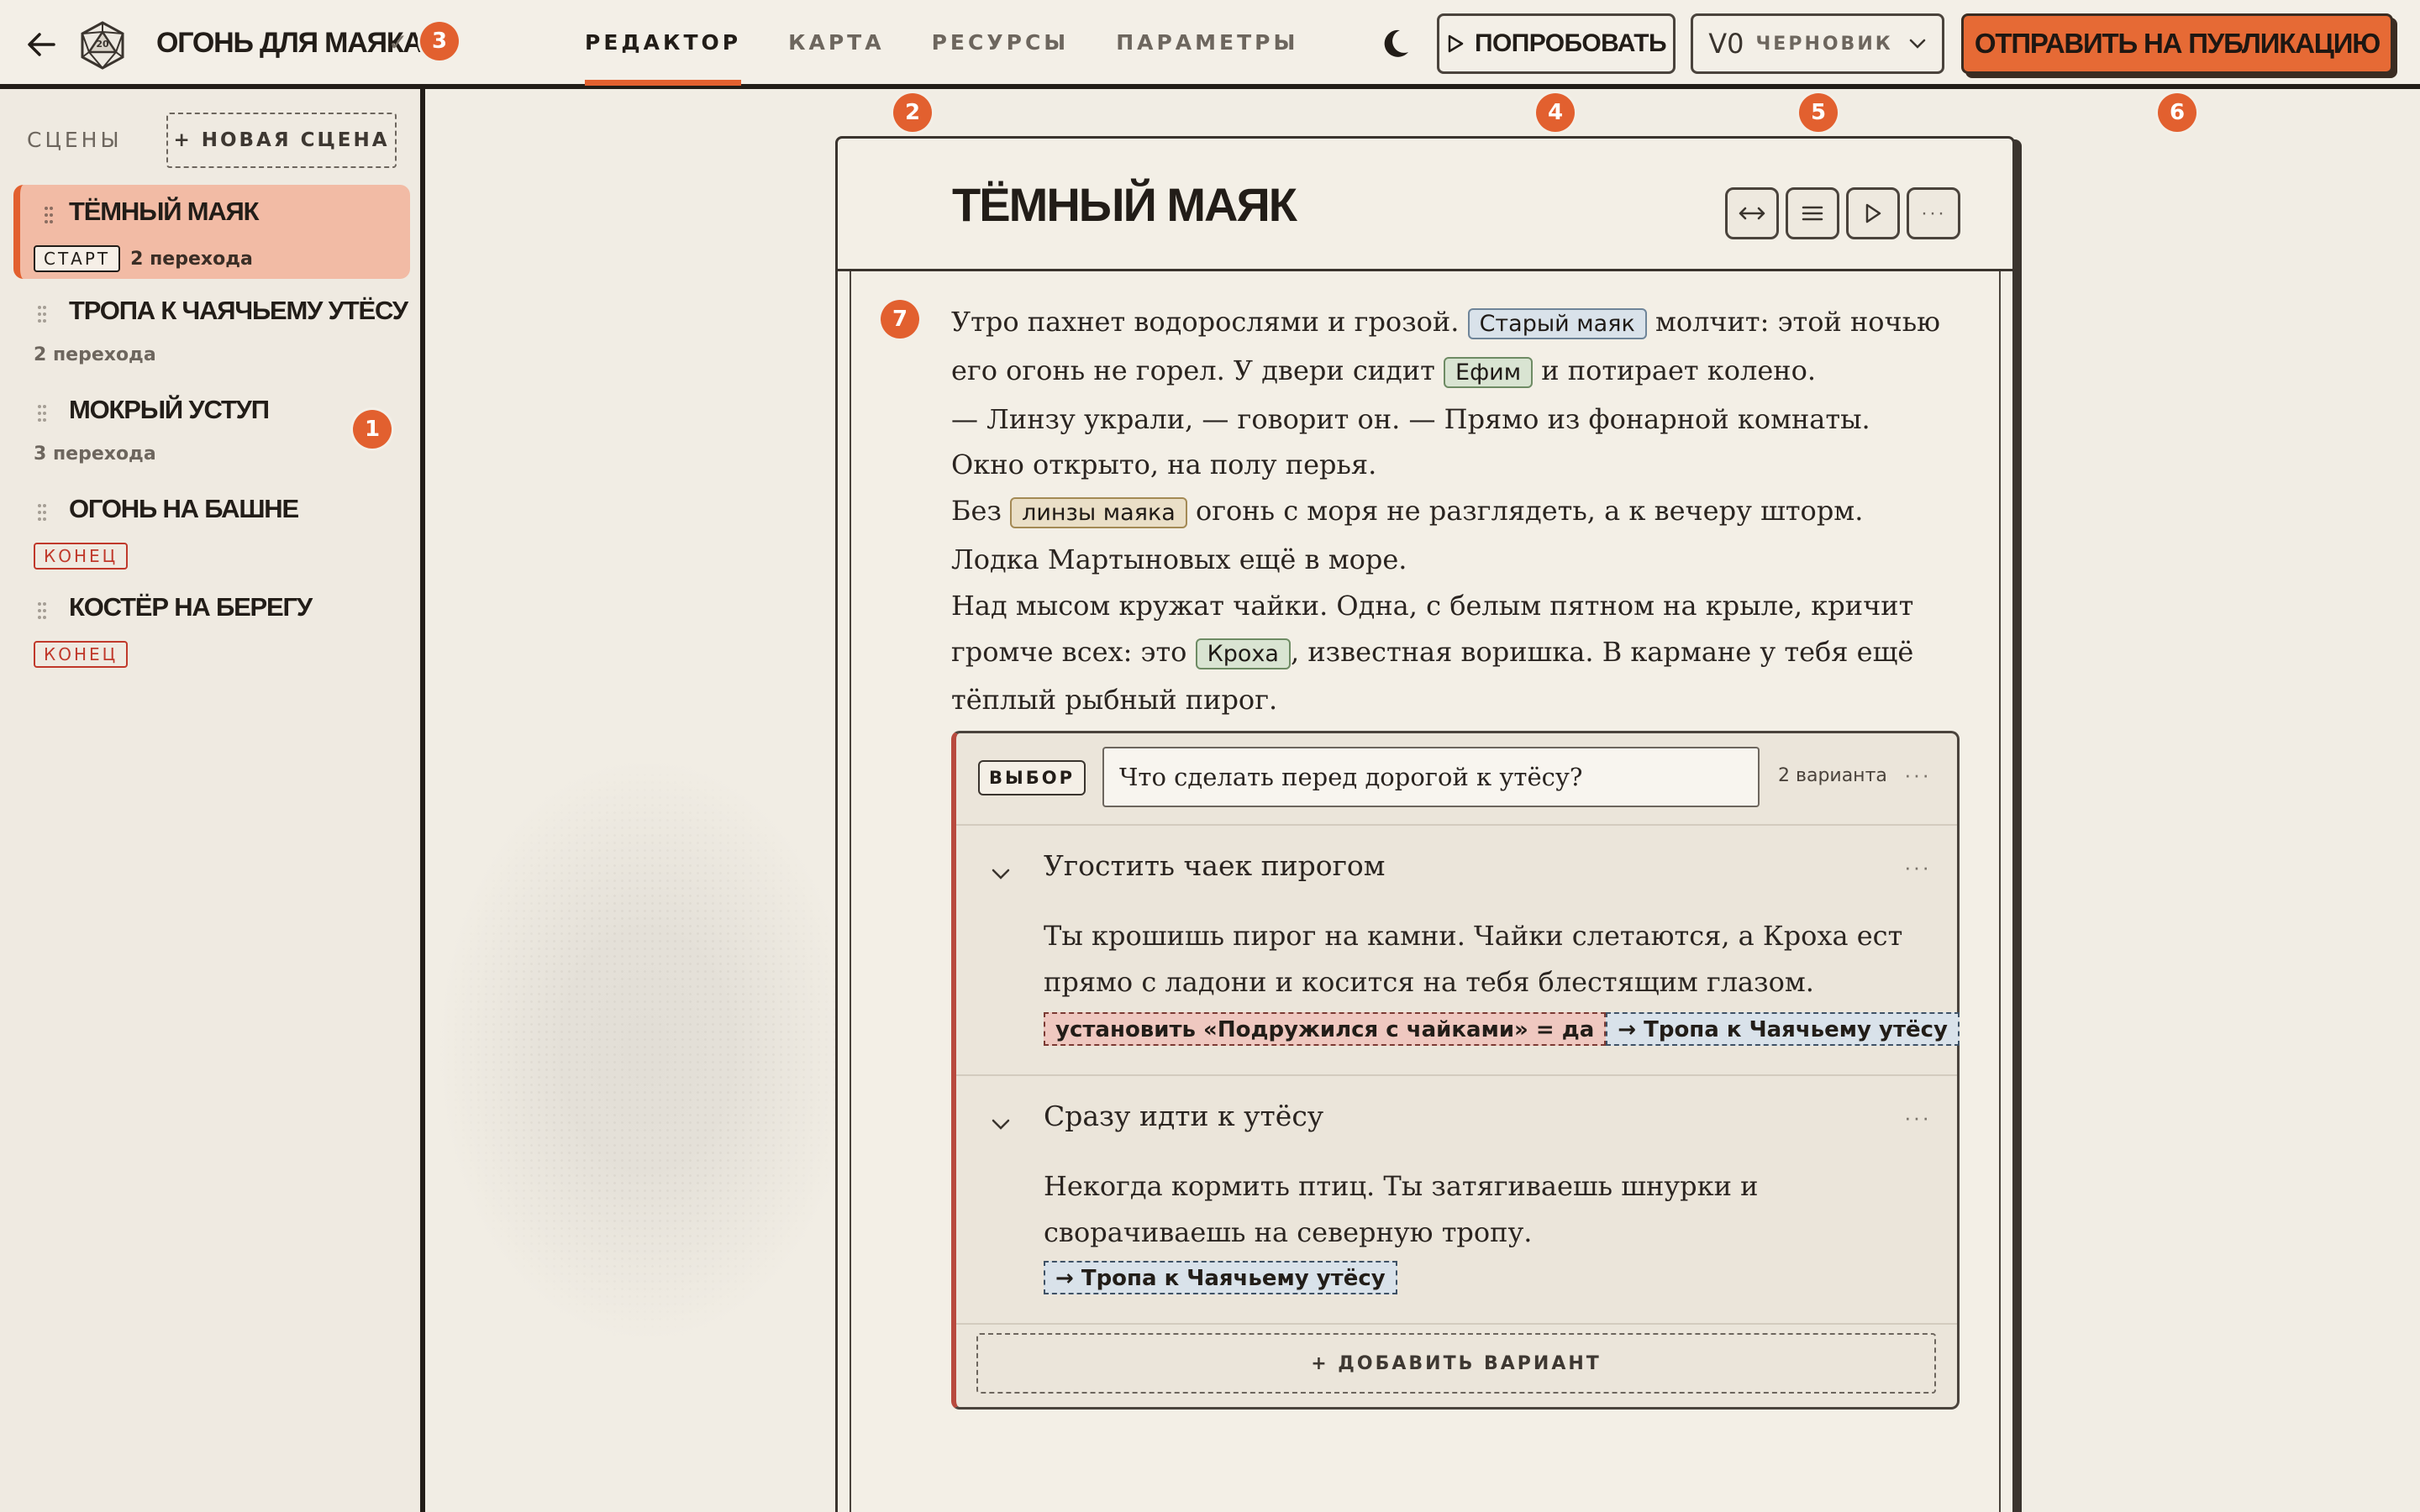 The width and height of the screenshot is (2420, 1512). I want to click on text-run: Без, so click(981, 511).